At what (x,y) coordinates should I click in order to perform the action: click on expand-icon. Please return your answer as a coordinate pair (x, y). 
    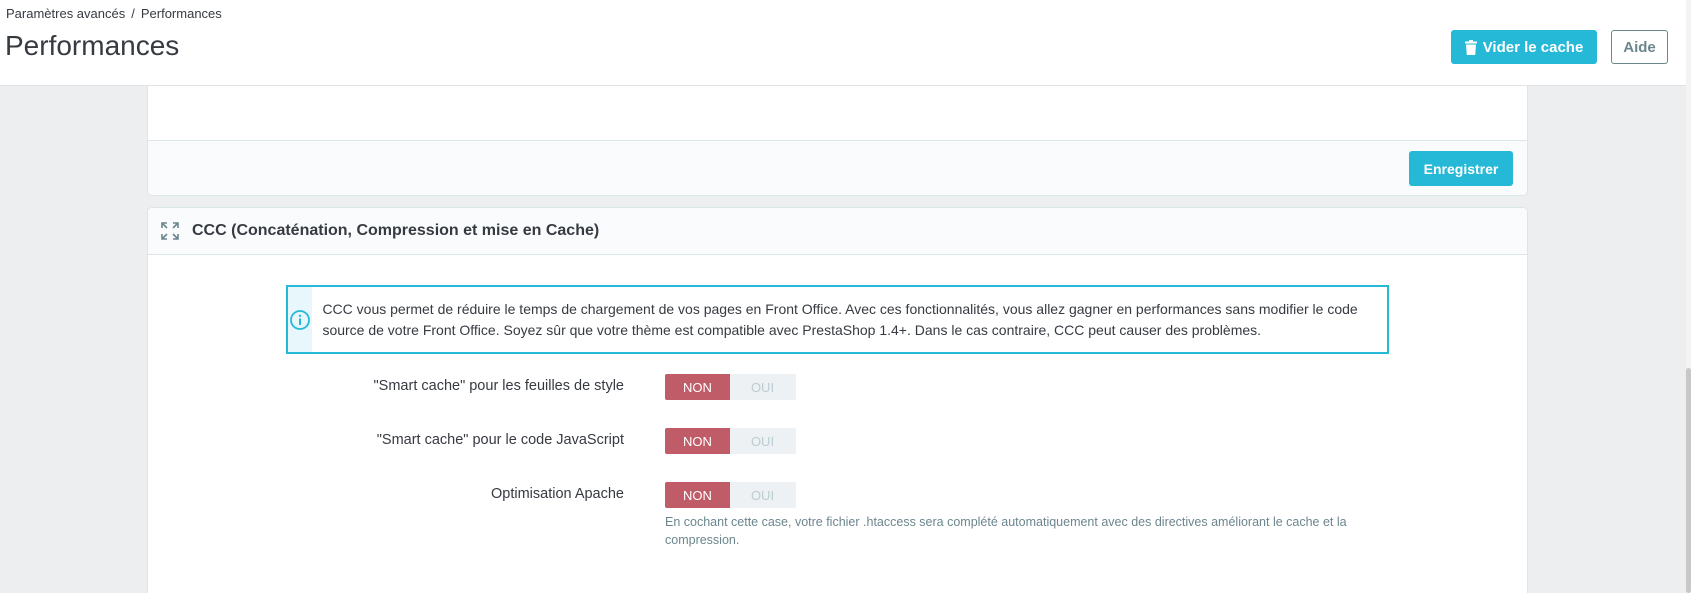
    Looking at the image, I should click on (170, 231).